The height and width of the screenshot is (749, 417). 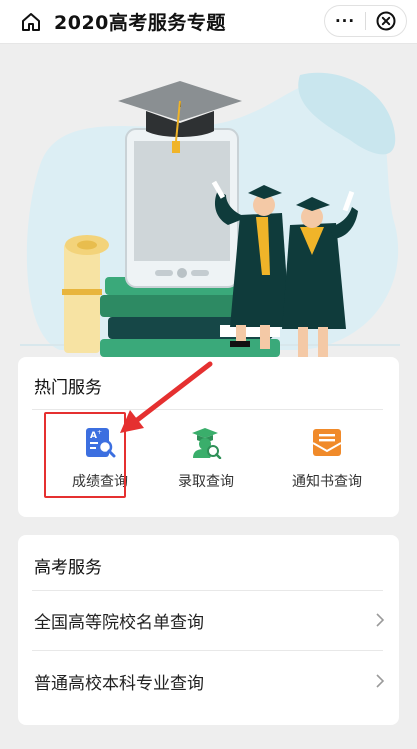 I want to click on more-icon: ···, so click(x=345, y=21).